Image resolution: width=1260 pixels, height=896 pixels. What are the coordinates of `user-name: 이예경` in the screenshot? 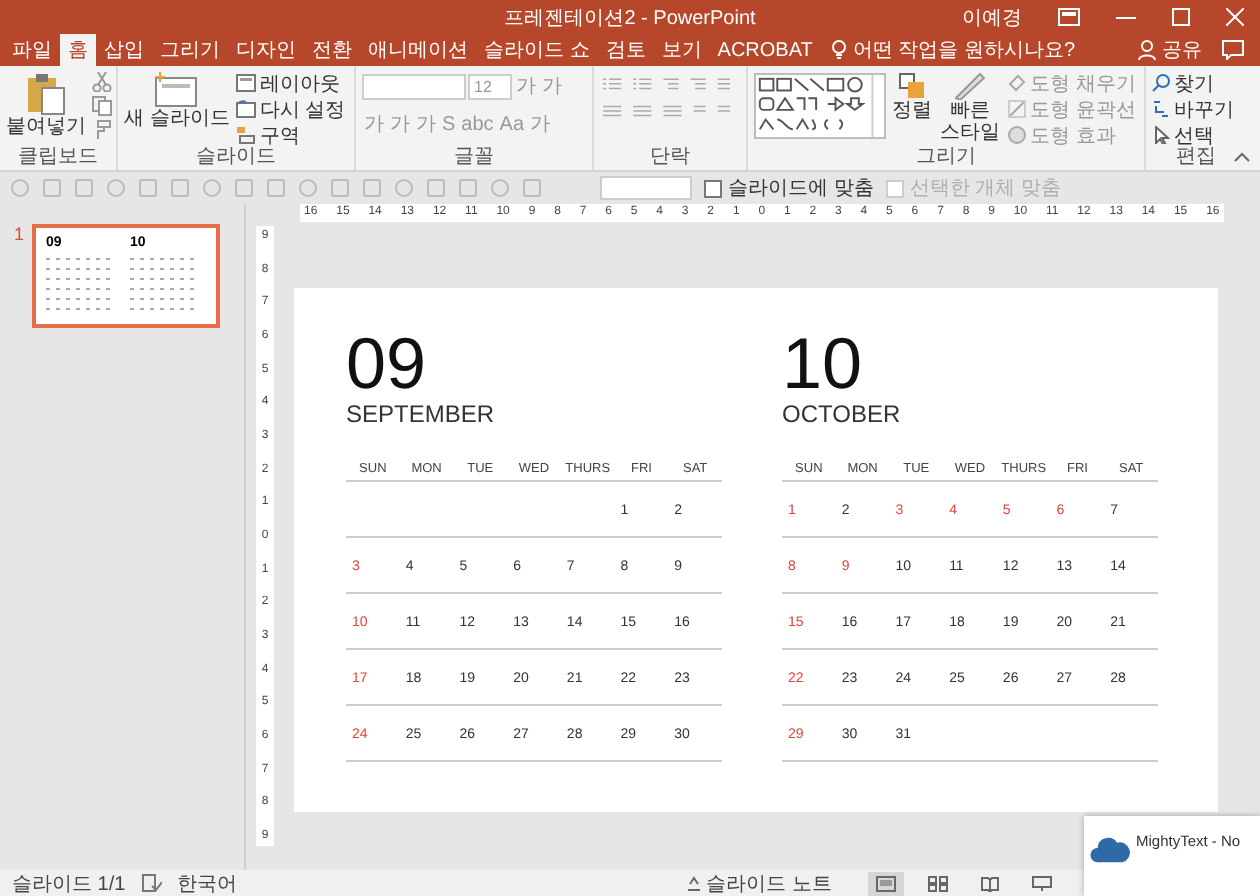 It's located at (992, 18).